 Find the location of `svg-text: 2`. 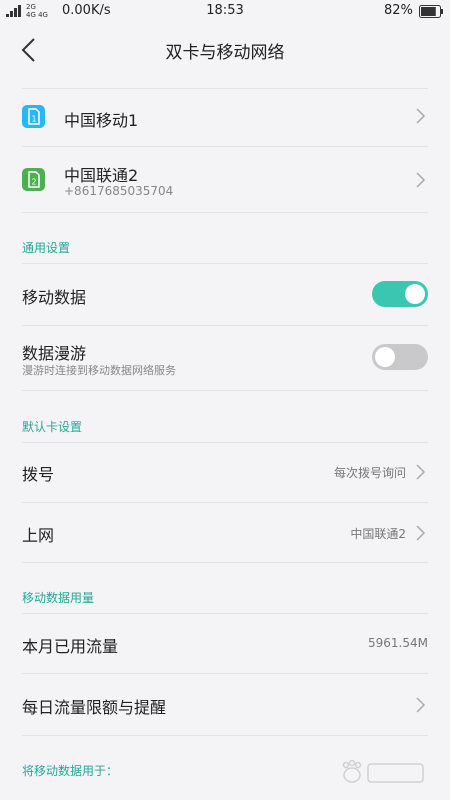

svg-text: 2 is located at coordinates (33, 182).